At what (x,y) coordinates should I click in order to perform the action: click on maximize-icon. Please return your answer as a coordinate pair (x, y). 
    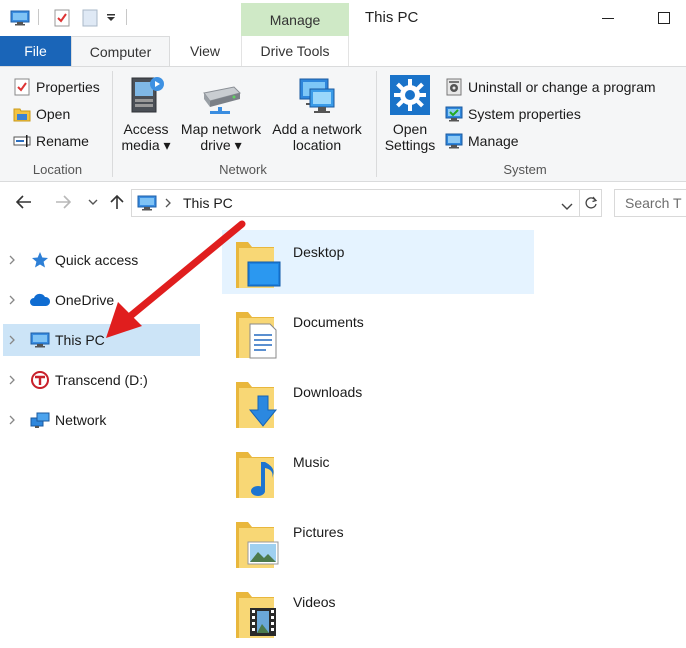
    Looking at the image, I should click on (664, 18).